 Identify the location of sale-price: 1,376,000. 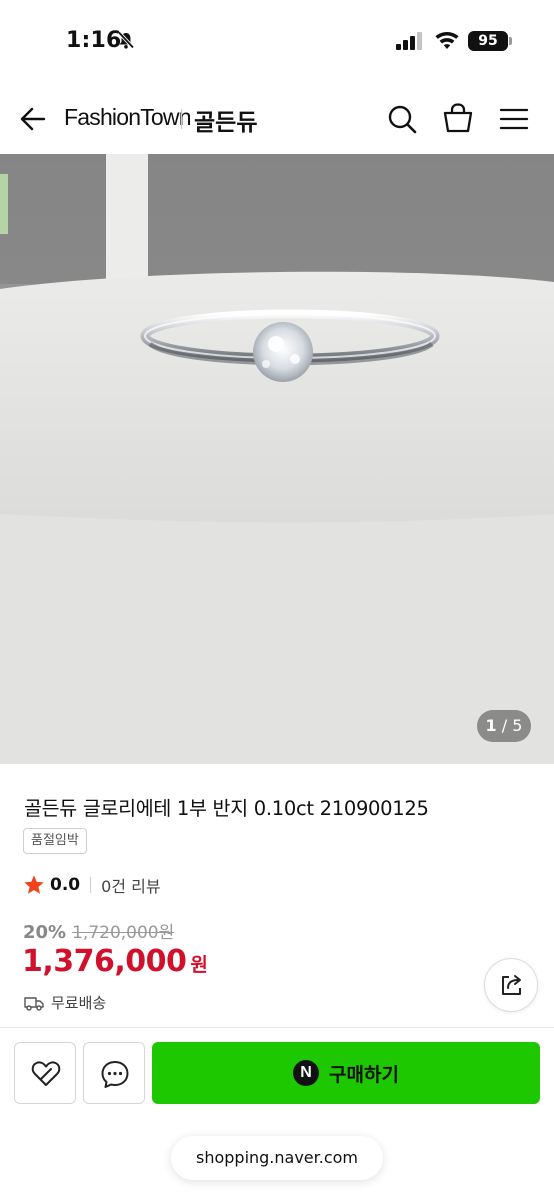
(104, 961).